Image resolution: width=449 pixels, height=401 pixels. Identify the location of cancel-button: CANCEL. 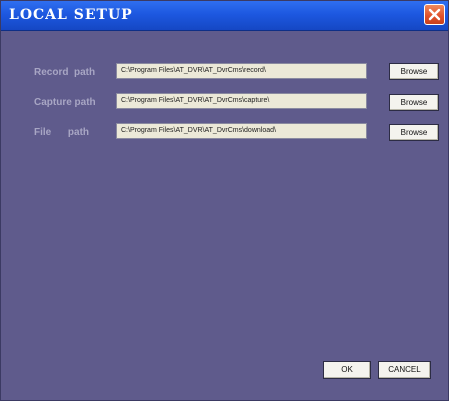
(404, 370).